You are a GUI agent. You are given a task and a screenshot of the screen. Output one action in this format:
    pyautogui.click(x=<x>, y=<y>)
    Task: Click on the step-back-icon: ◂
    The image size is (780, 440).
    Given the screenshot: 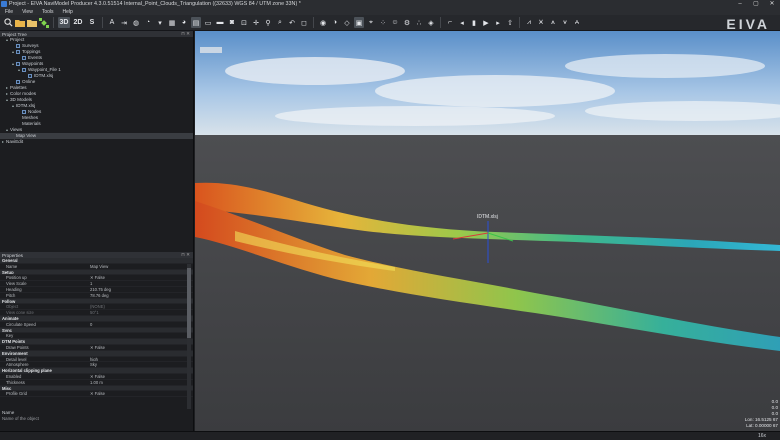 What is the action you would take?
    pyautogui.click(x=462, y=22)
    